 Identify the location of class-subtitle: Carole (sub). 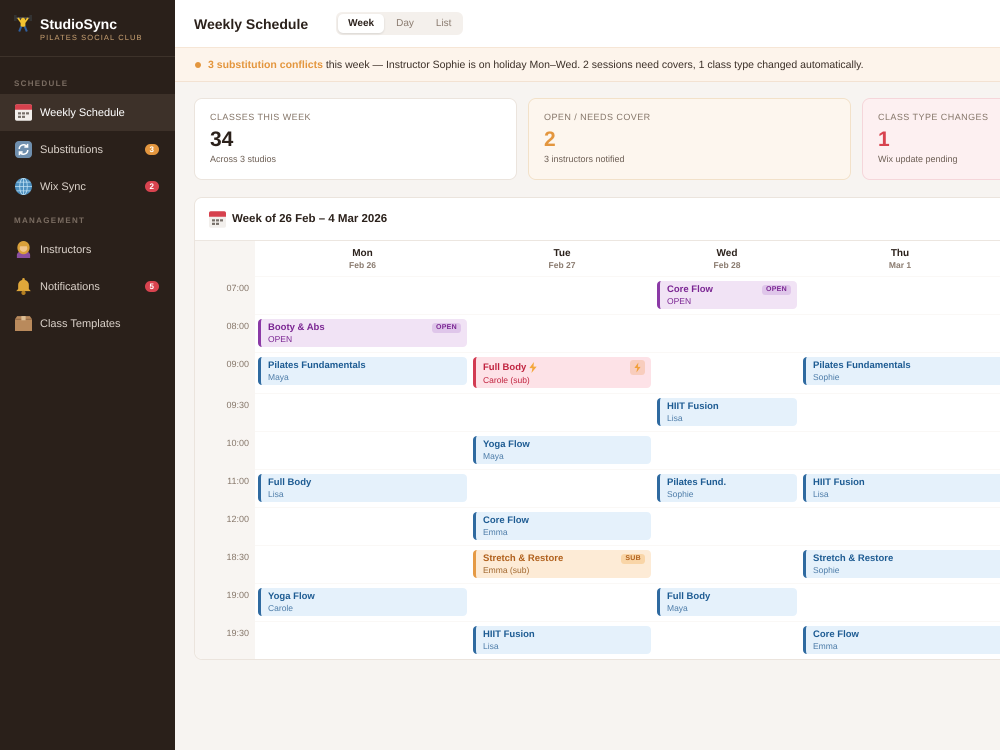
(507, 380).